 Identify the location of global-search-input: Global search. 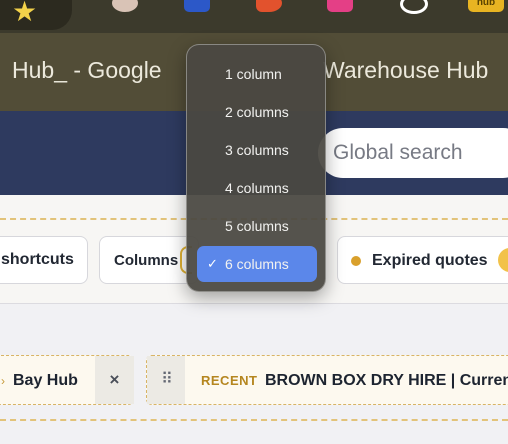
(413, 153).